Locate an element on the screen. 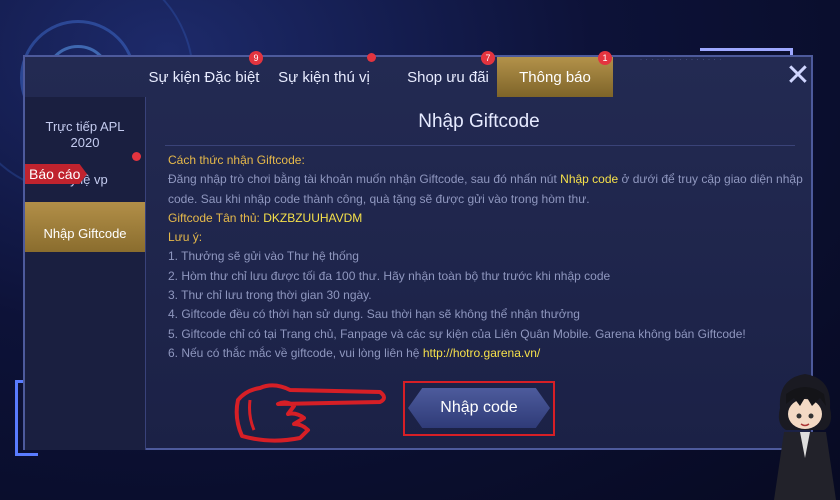 The height and width of the screenshot is (500, 840). tab-announcements: Thông báo is located at coordinates (555, 77).